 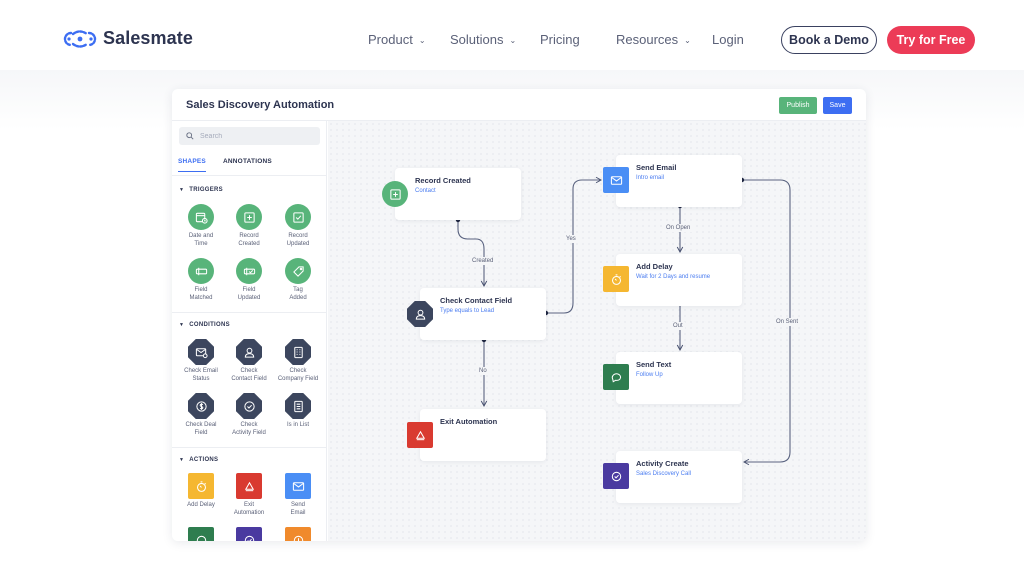 What do you see at coordinates (678, 326) in the screenshot?
I see `edge-label-out: Out` at bounding box center [678, 326].